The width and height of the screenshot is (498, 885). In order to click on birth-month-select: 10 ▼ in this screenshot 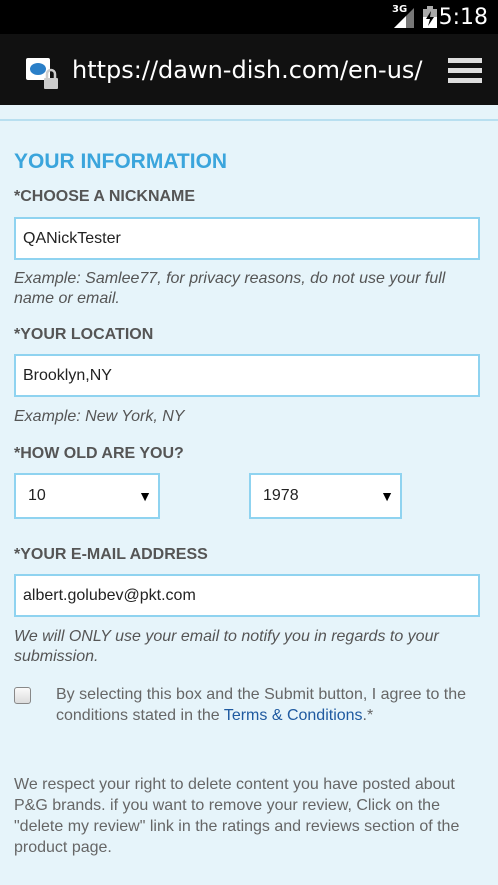, I will do `click(87, 496)`.